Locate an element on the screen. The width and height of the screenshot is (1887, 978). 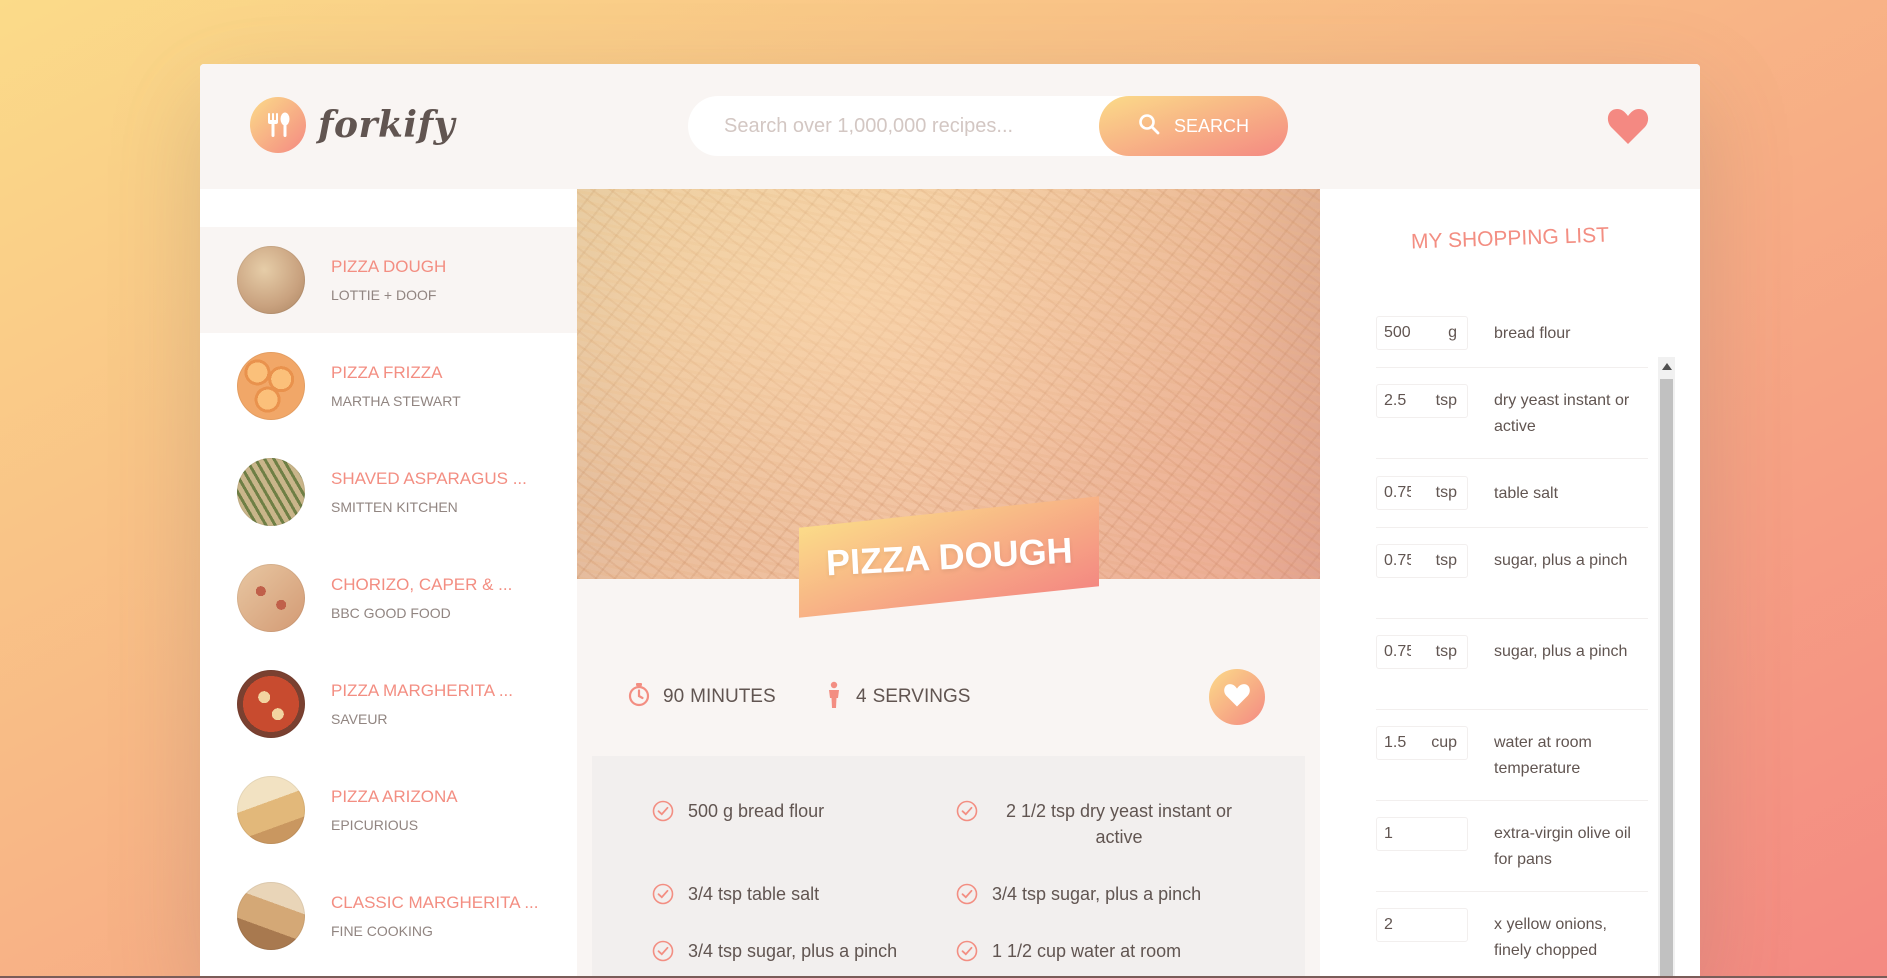
likes-heart-icon is located at coordinates (1628, 126).